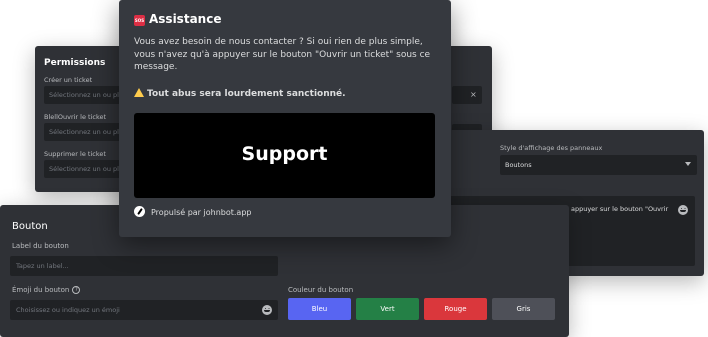  Describe the element at coordinates (455, 309) in the screenshot. I see `color-red-button: Rouge` at that location.